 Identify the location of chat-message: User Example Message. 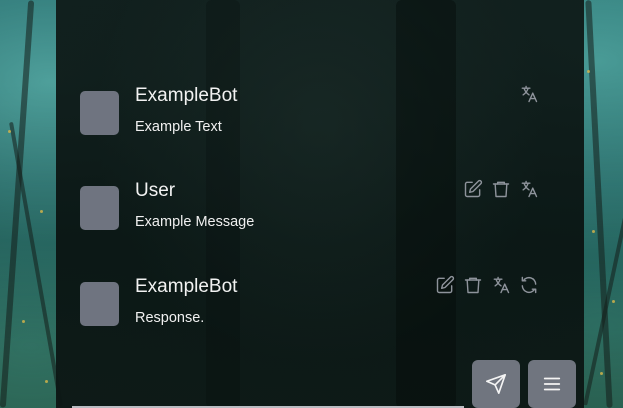
(310, 212).